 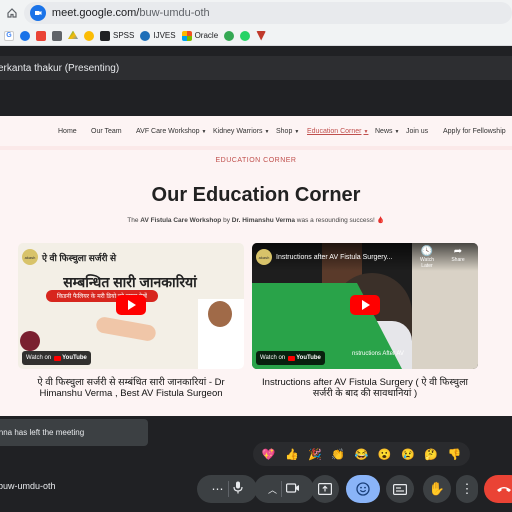 I want to click on present-button, so click(x=325, y=489).